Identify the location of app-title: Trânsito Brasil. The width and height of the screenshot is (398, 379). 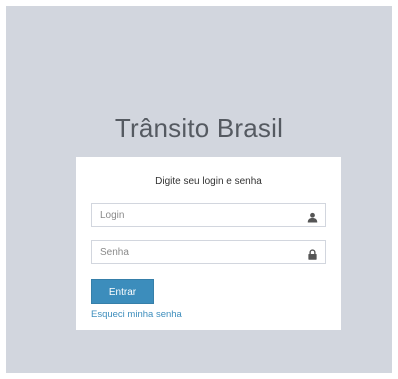
(199, 128).